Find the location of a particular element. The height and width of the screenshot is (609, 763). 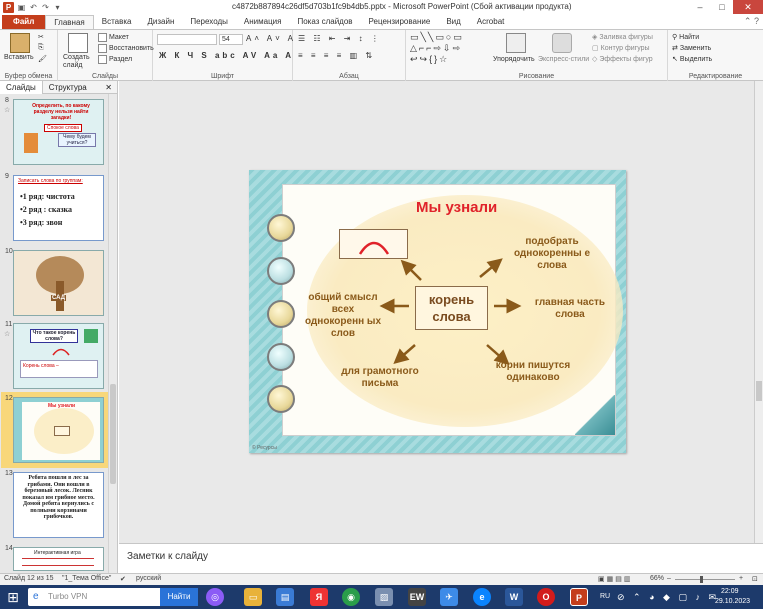

tab-file: Файл is located at coordinates (24, 22).